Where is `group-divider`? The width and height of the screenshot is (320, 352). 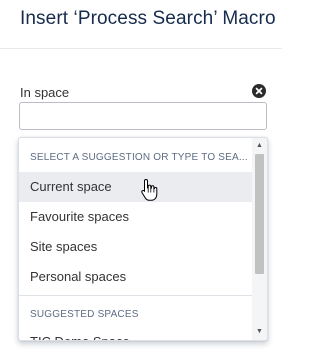 group-divider is located at coordinates (135, 295).